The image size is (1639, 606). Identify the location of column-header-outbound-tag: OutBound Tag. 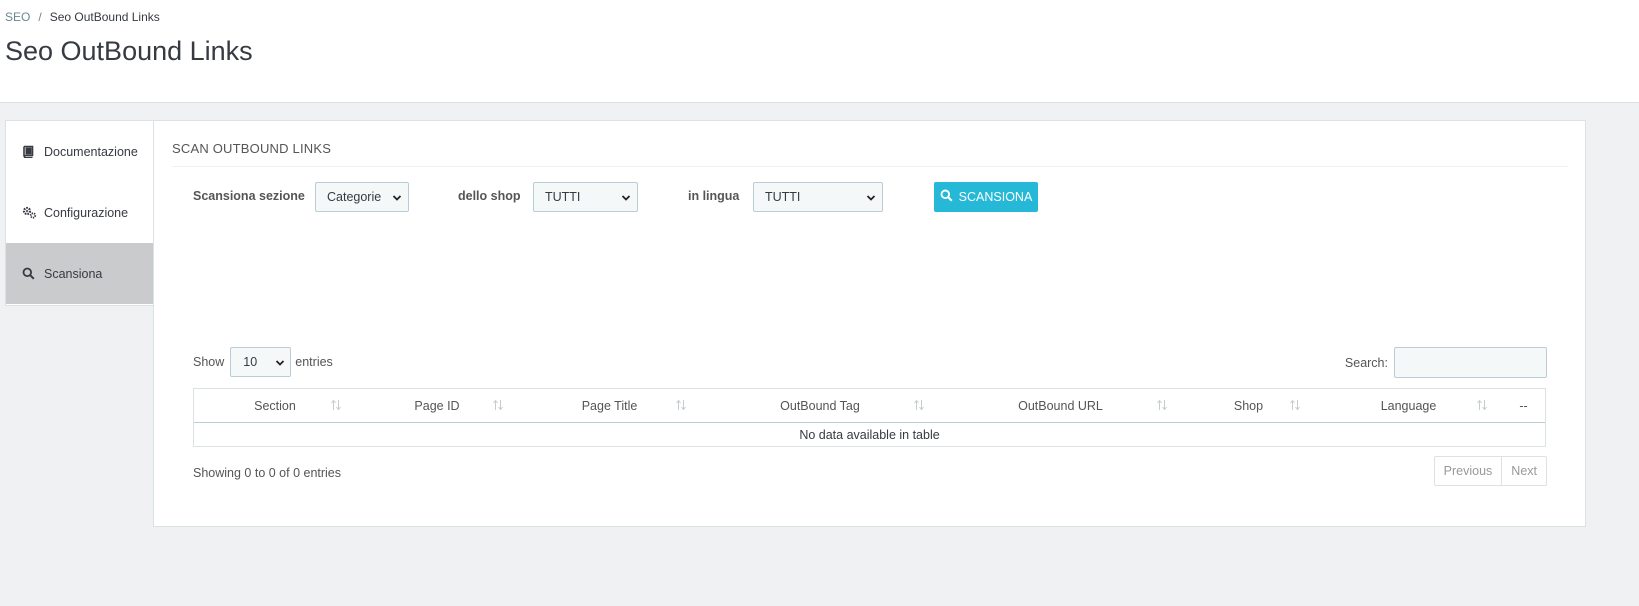
(820, 406).